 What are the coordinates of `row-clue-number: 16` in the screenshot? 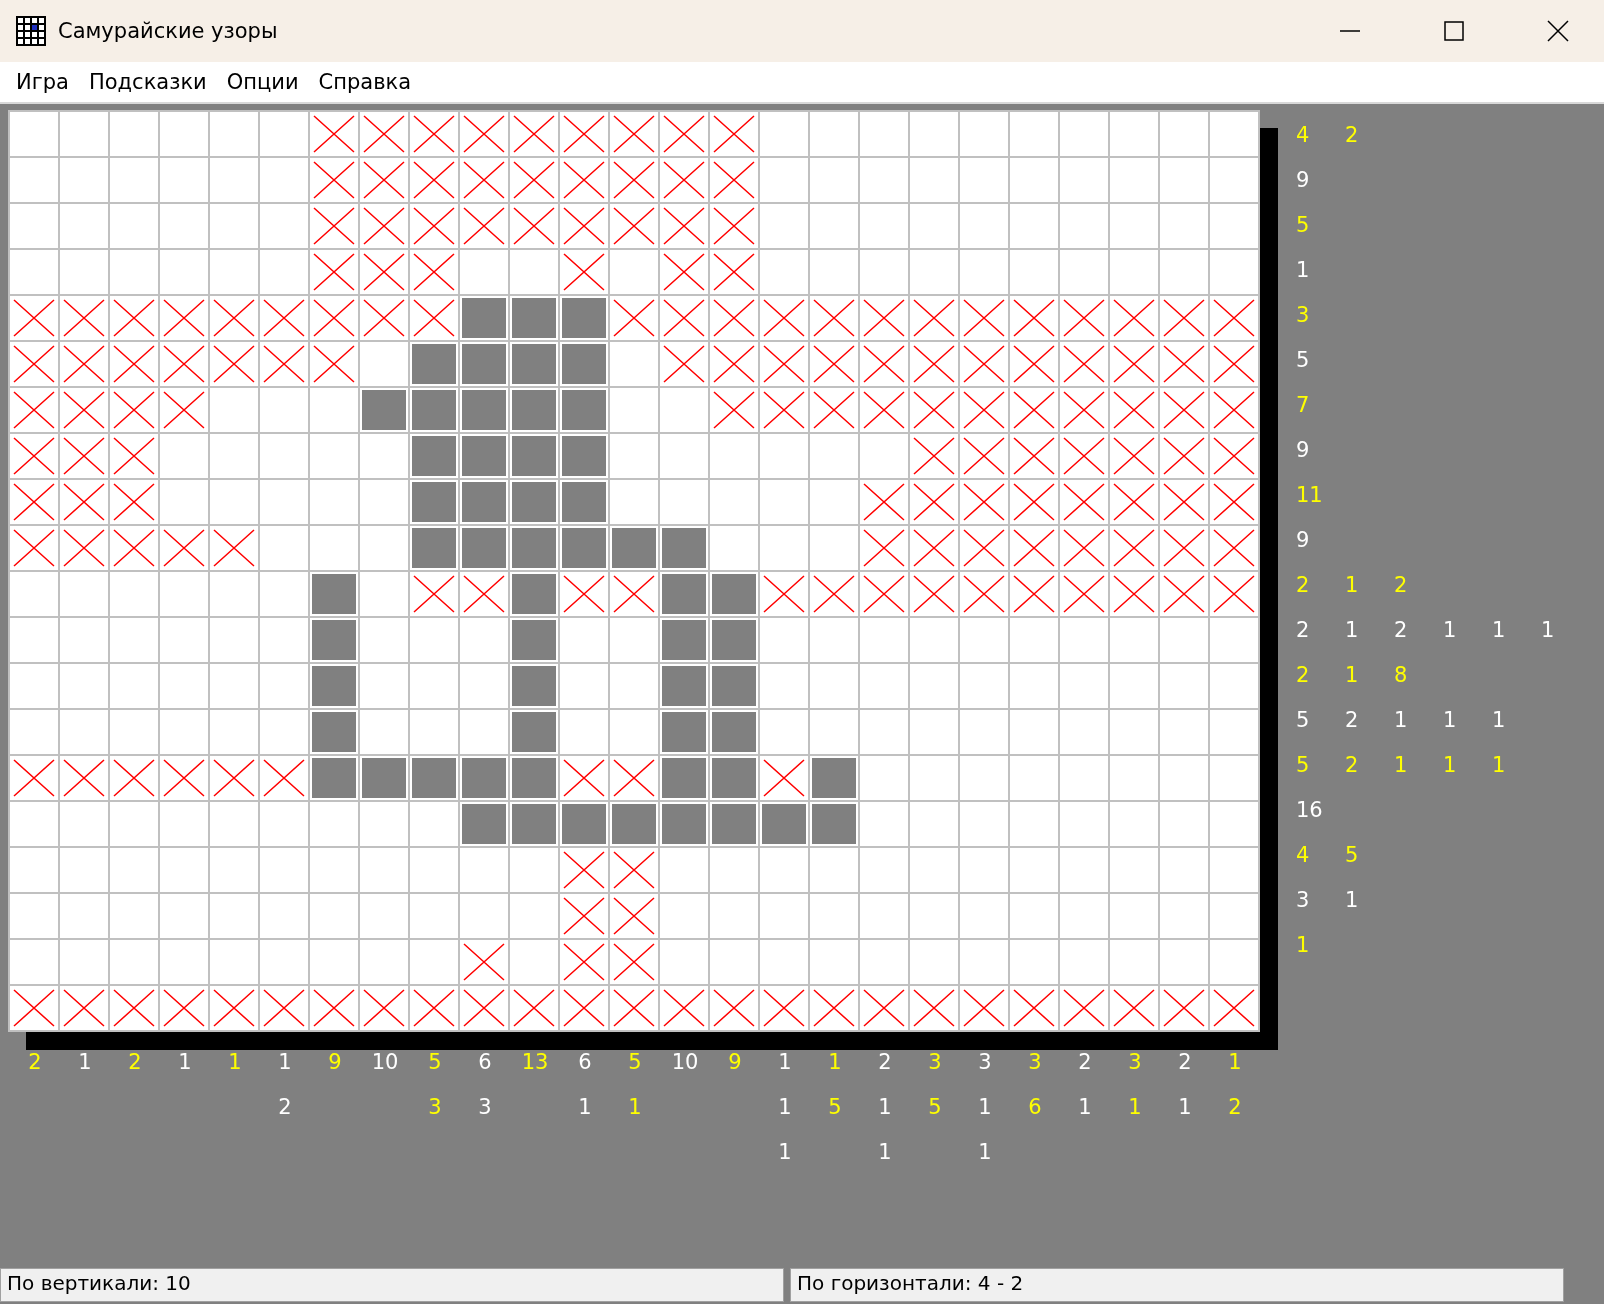 It's located at (1310, 809).